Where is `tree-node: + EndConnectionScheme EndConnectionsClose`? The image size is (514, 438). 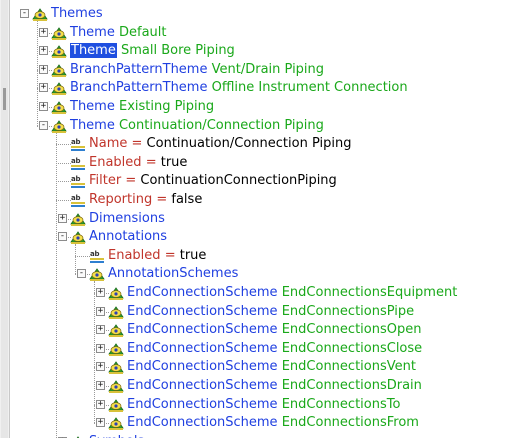
tree-node: + EndConnectionScheme EndConnectionsClose is located at coordinates (257, 349).